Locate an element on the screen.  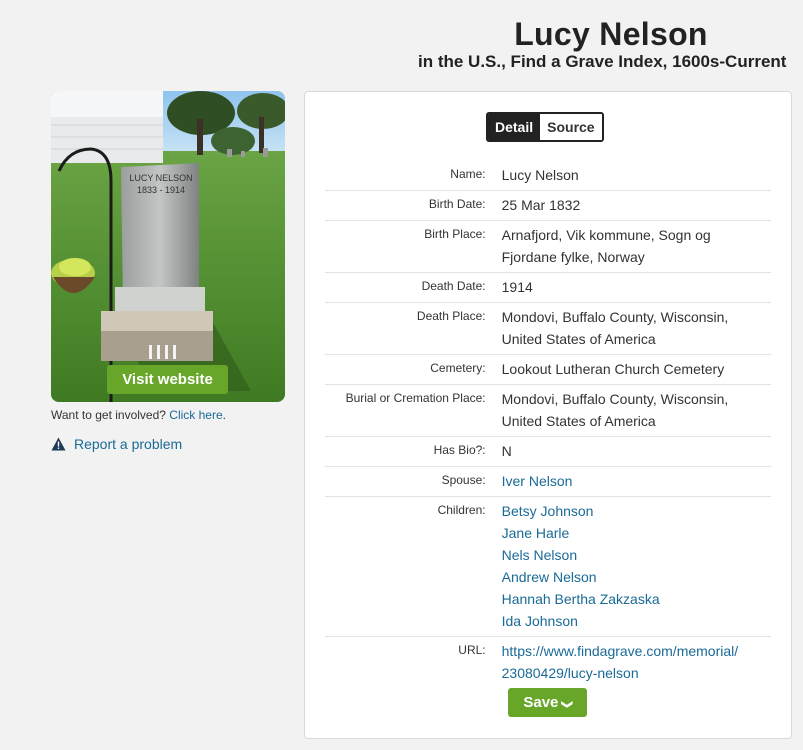
url-link-line: https://www.findagrave.com/memorial/ is located at coordinates (636, 651).